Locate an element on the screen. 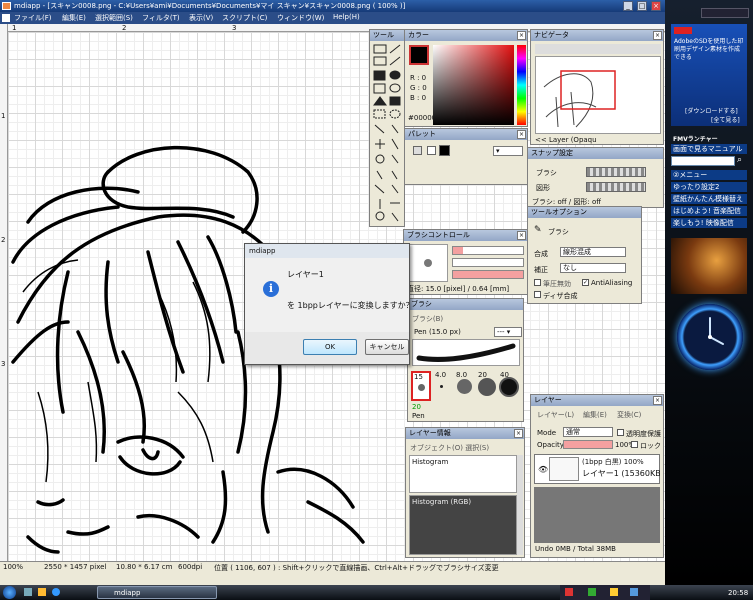  adobe-logo is located at coordinates (683, 30).